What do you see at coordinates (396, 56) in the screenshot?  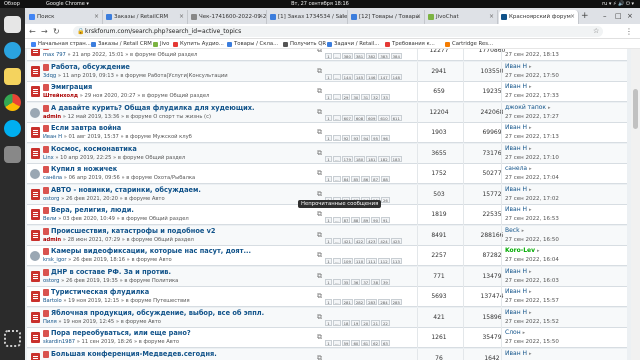 I see `page-link: 384` at bounding box center [396, 56].